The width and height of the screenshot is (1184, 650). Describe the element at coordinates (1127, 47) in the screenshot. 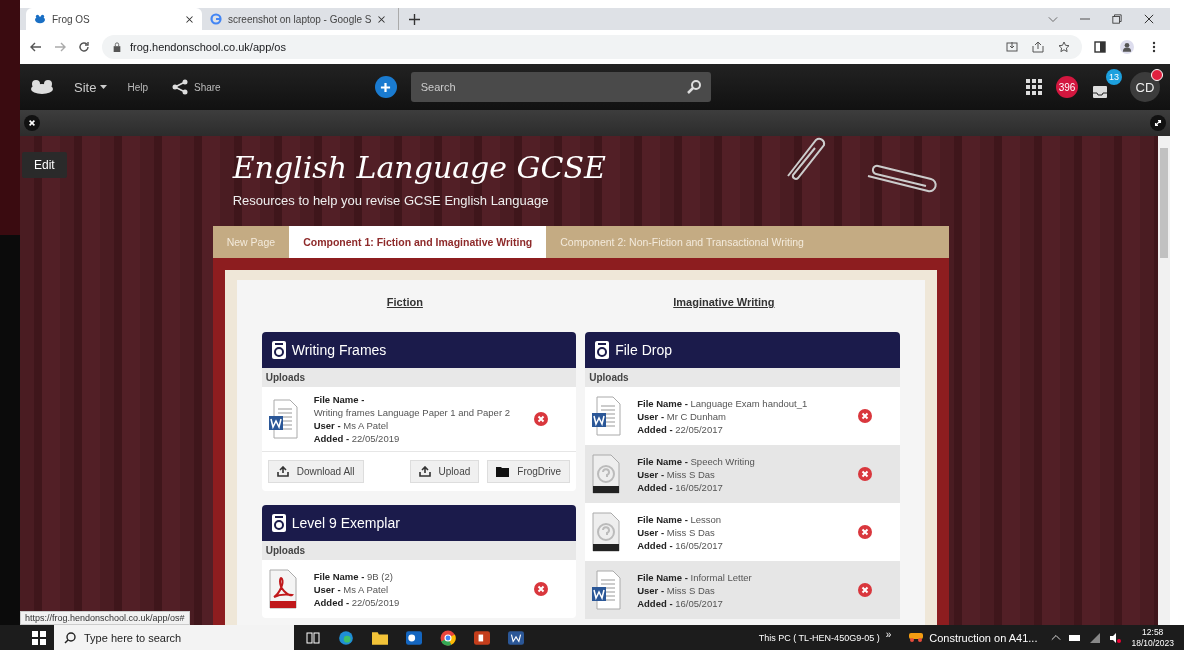

I see `profile-icon` at that location.